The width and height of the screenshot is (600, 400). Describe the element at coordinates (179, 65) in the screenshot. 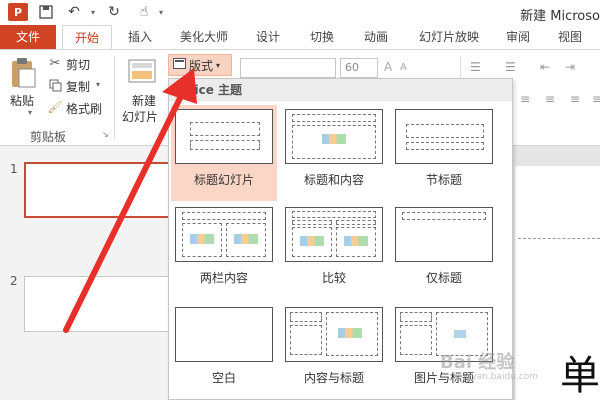

I see `layout-icon` at that location.